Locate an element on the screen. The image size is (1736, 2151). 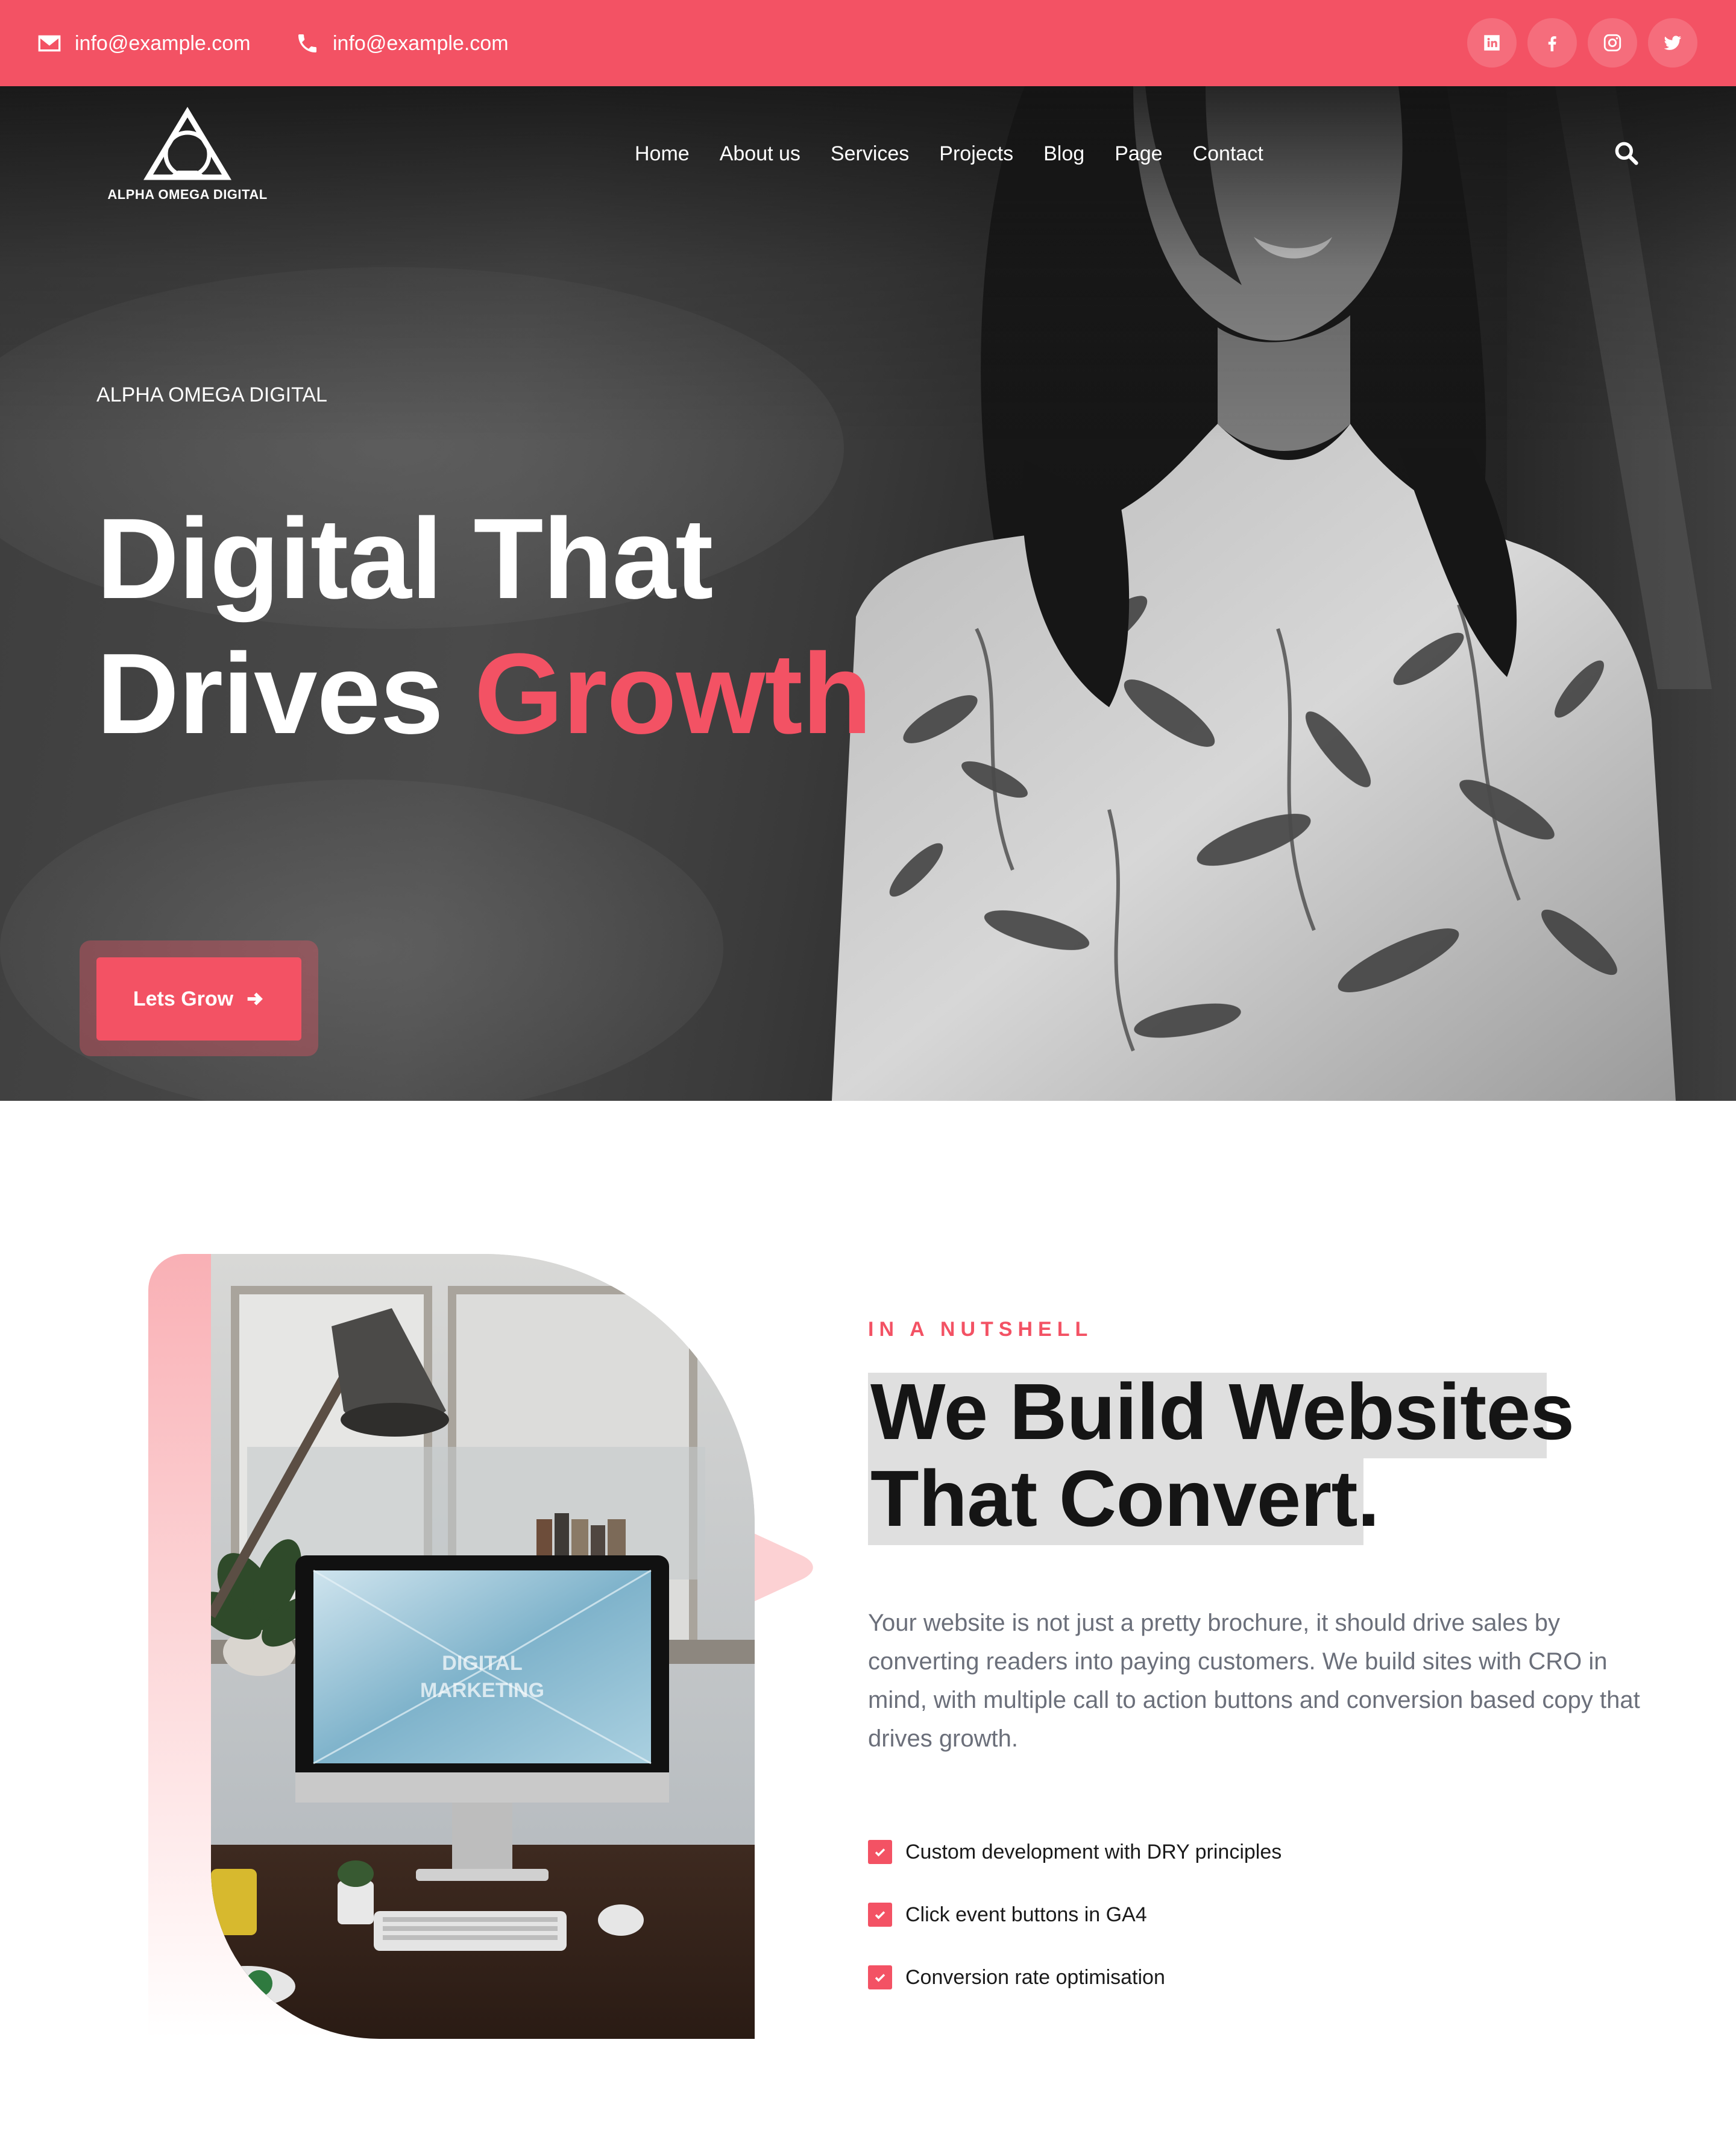
workspace-photo: DIGITAL MARKETING is located at coordinates (483, 1646).